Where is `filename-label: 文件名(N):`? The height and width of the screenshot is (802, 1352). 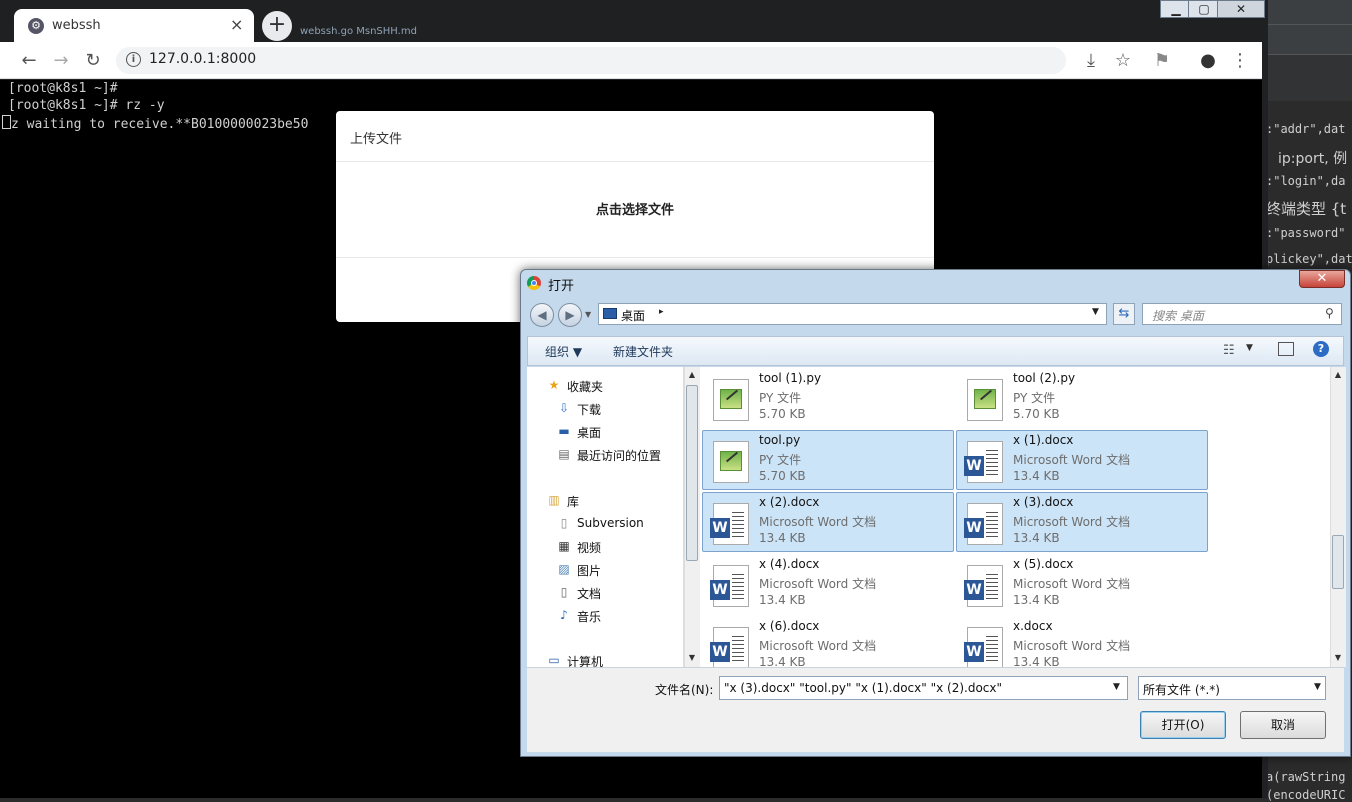
filename-label: 文件名(N): is located at coordinates (684, 690).